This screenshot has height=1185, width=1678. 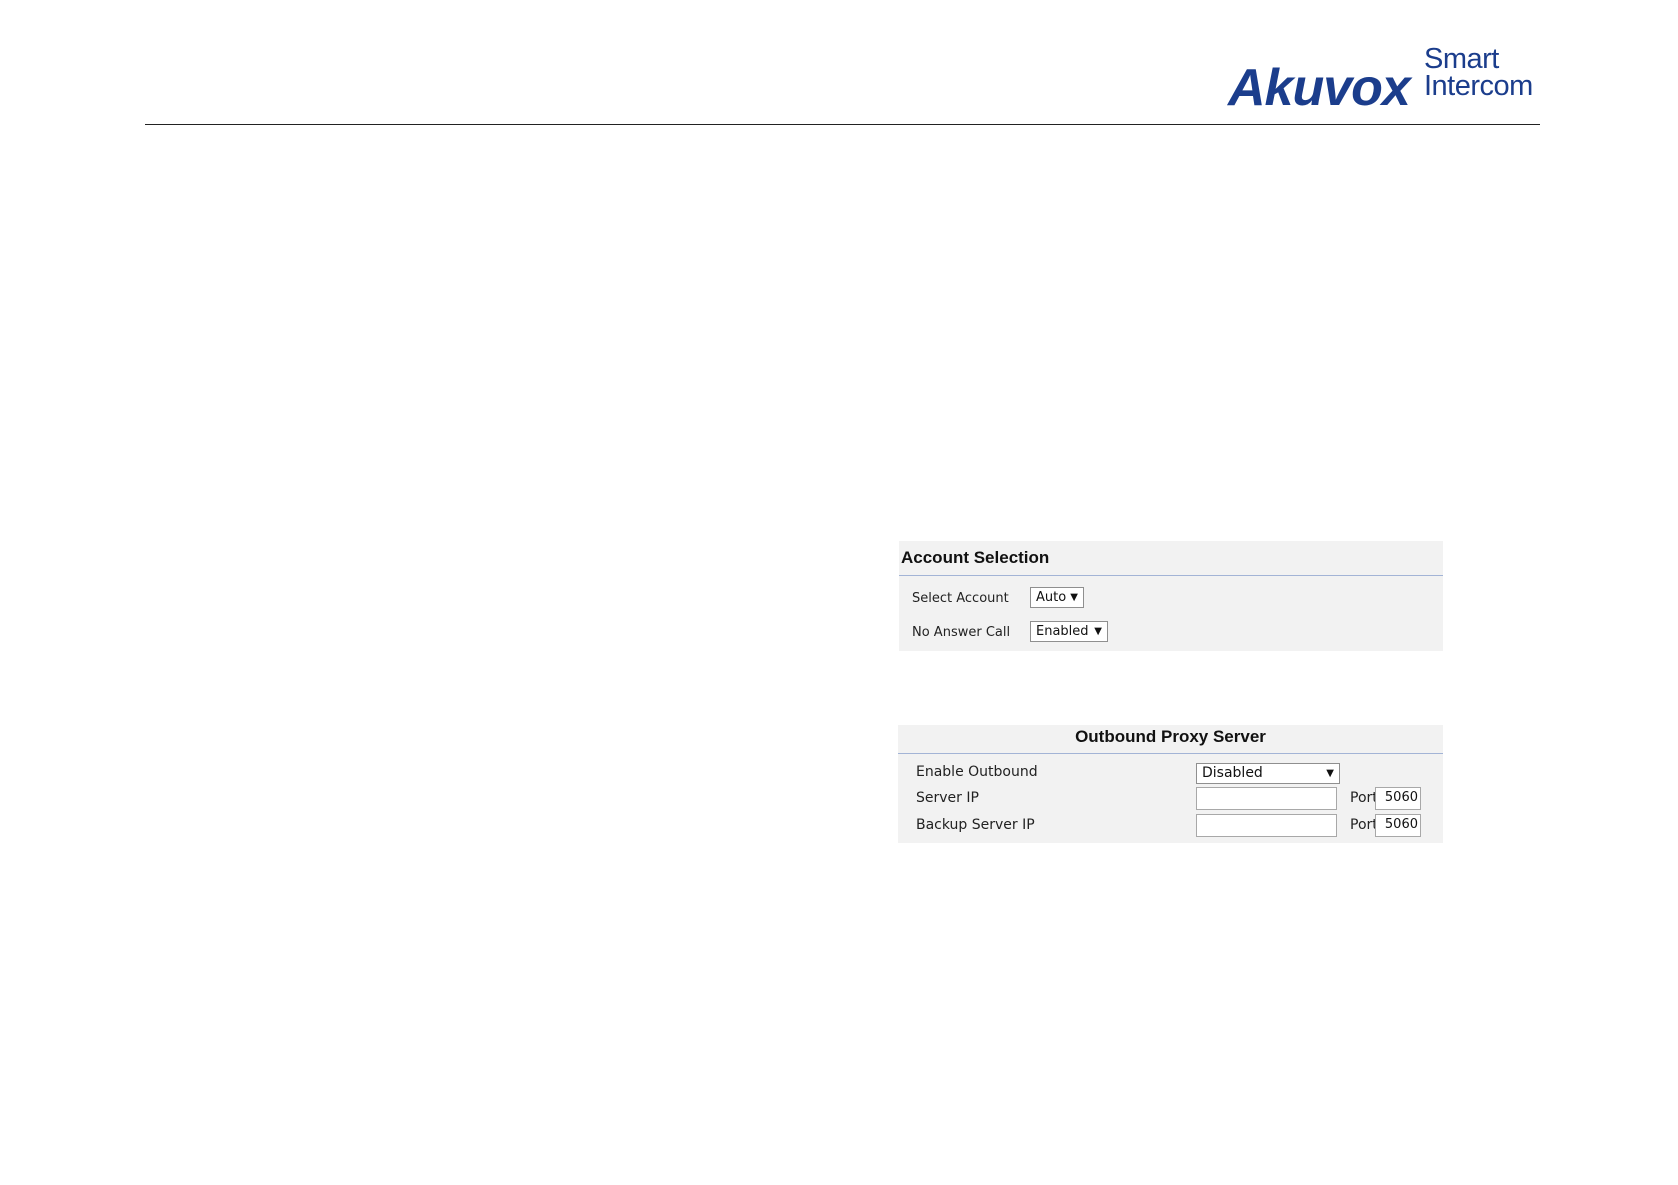 What do you see at coordinates (1266, 825) in the screenshot?
I see `backup-server-ip-input` at bounding box center [1266, 825].